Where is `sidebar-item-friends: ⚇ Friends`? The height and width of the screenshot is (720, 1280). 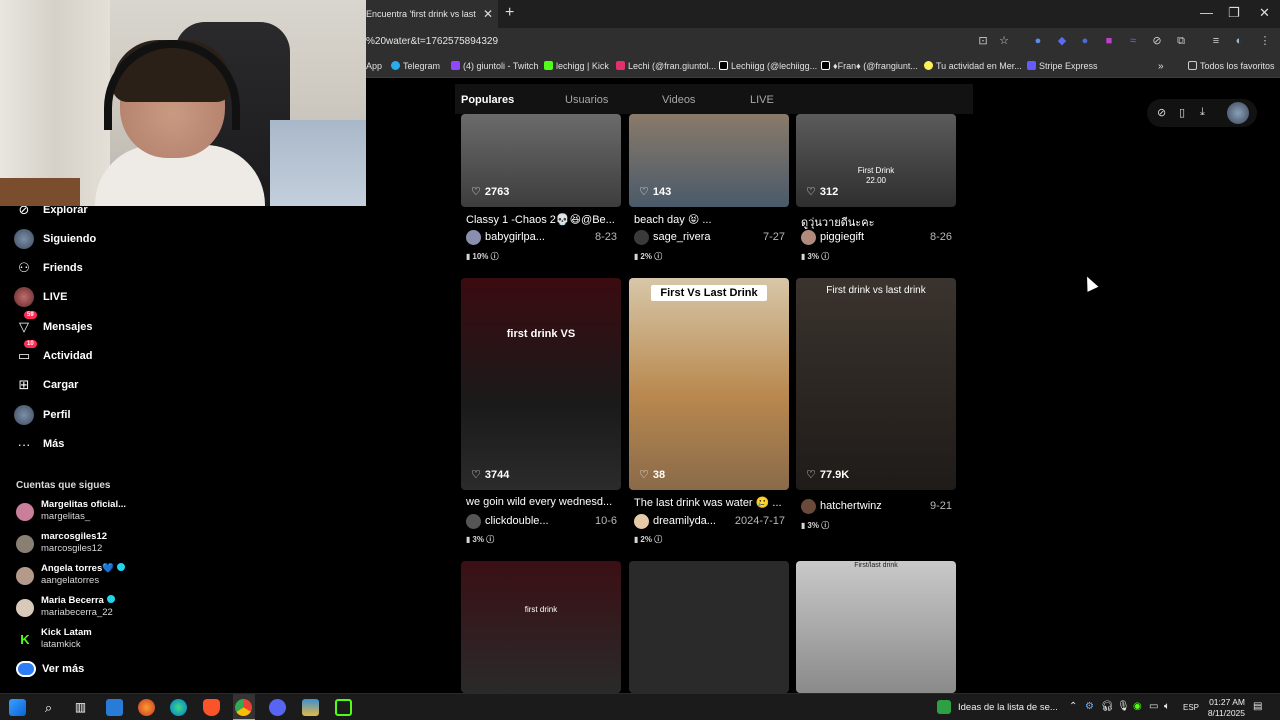
sidebar-item-friends: ⚇ Friends is located at coordinates (48, 268).